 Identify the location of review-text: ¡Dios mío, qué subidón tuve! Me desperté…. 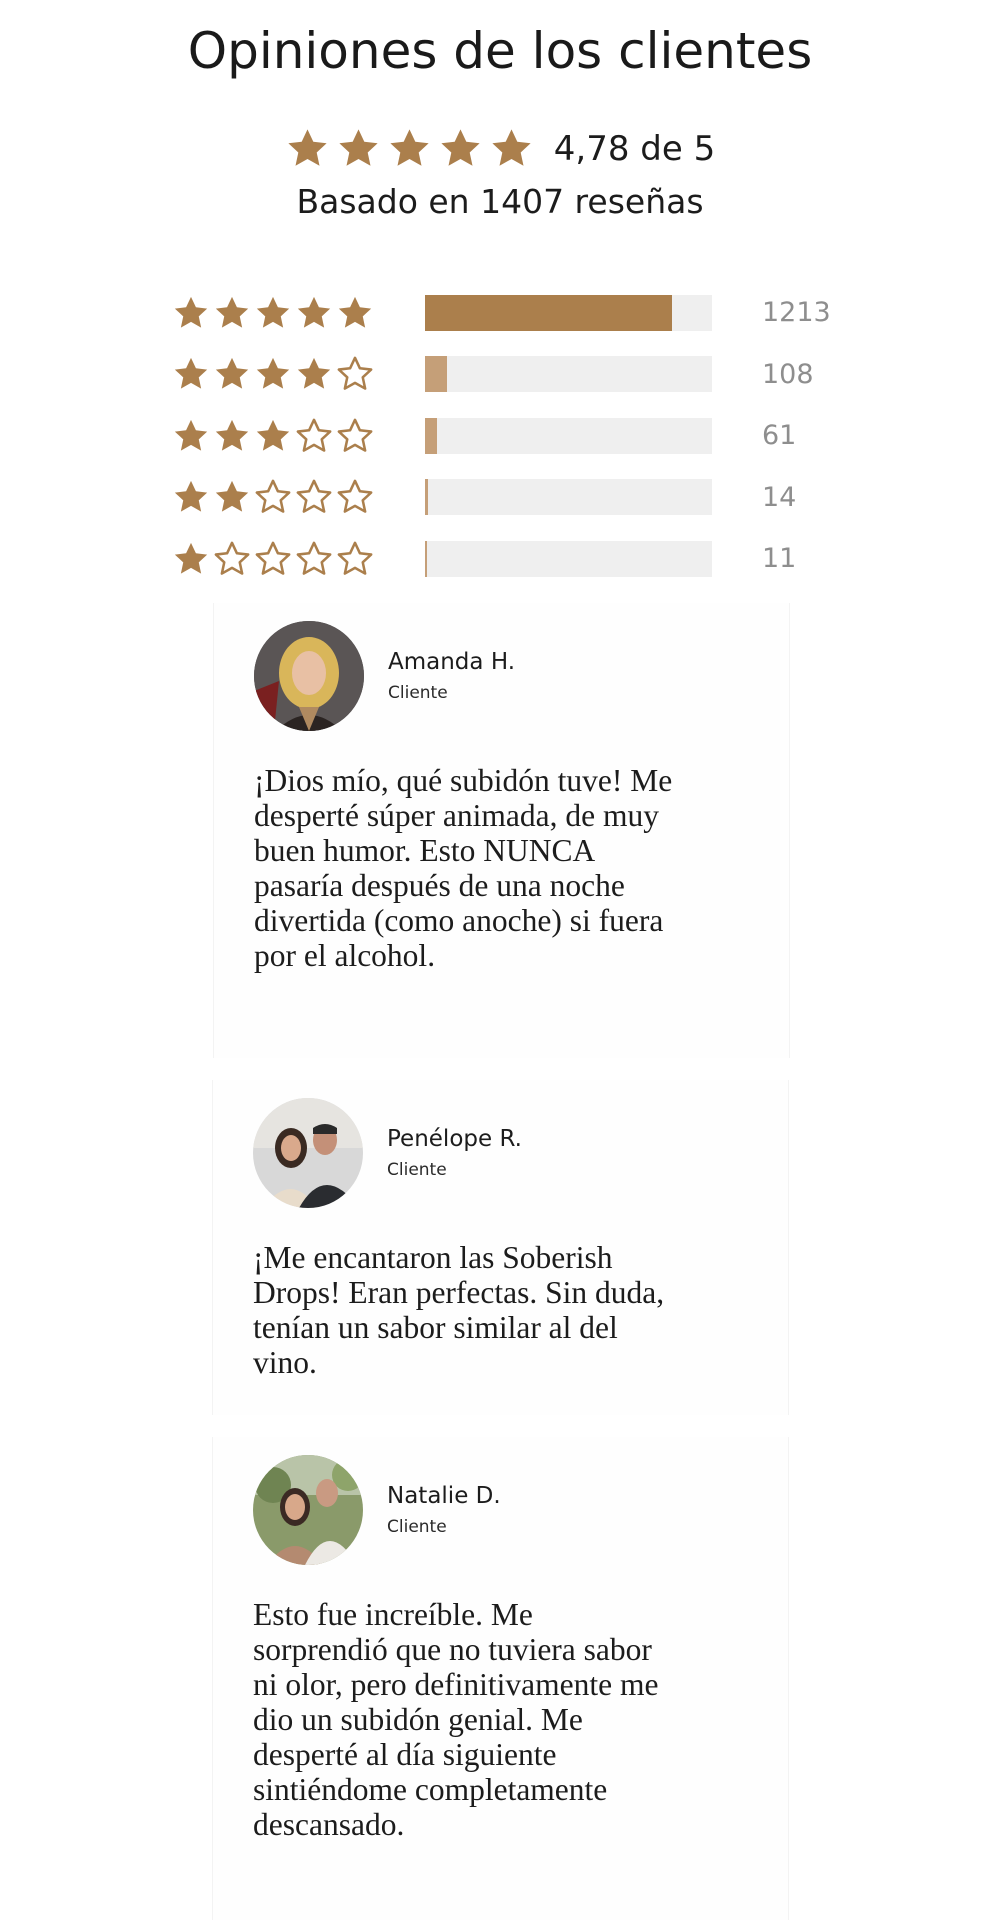
(463, 868).